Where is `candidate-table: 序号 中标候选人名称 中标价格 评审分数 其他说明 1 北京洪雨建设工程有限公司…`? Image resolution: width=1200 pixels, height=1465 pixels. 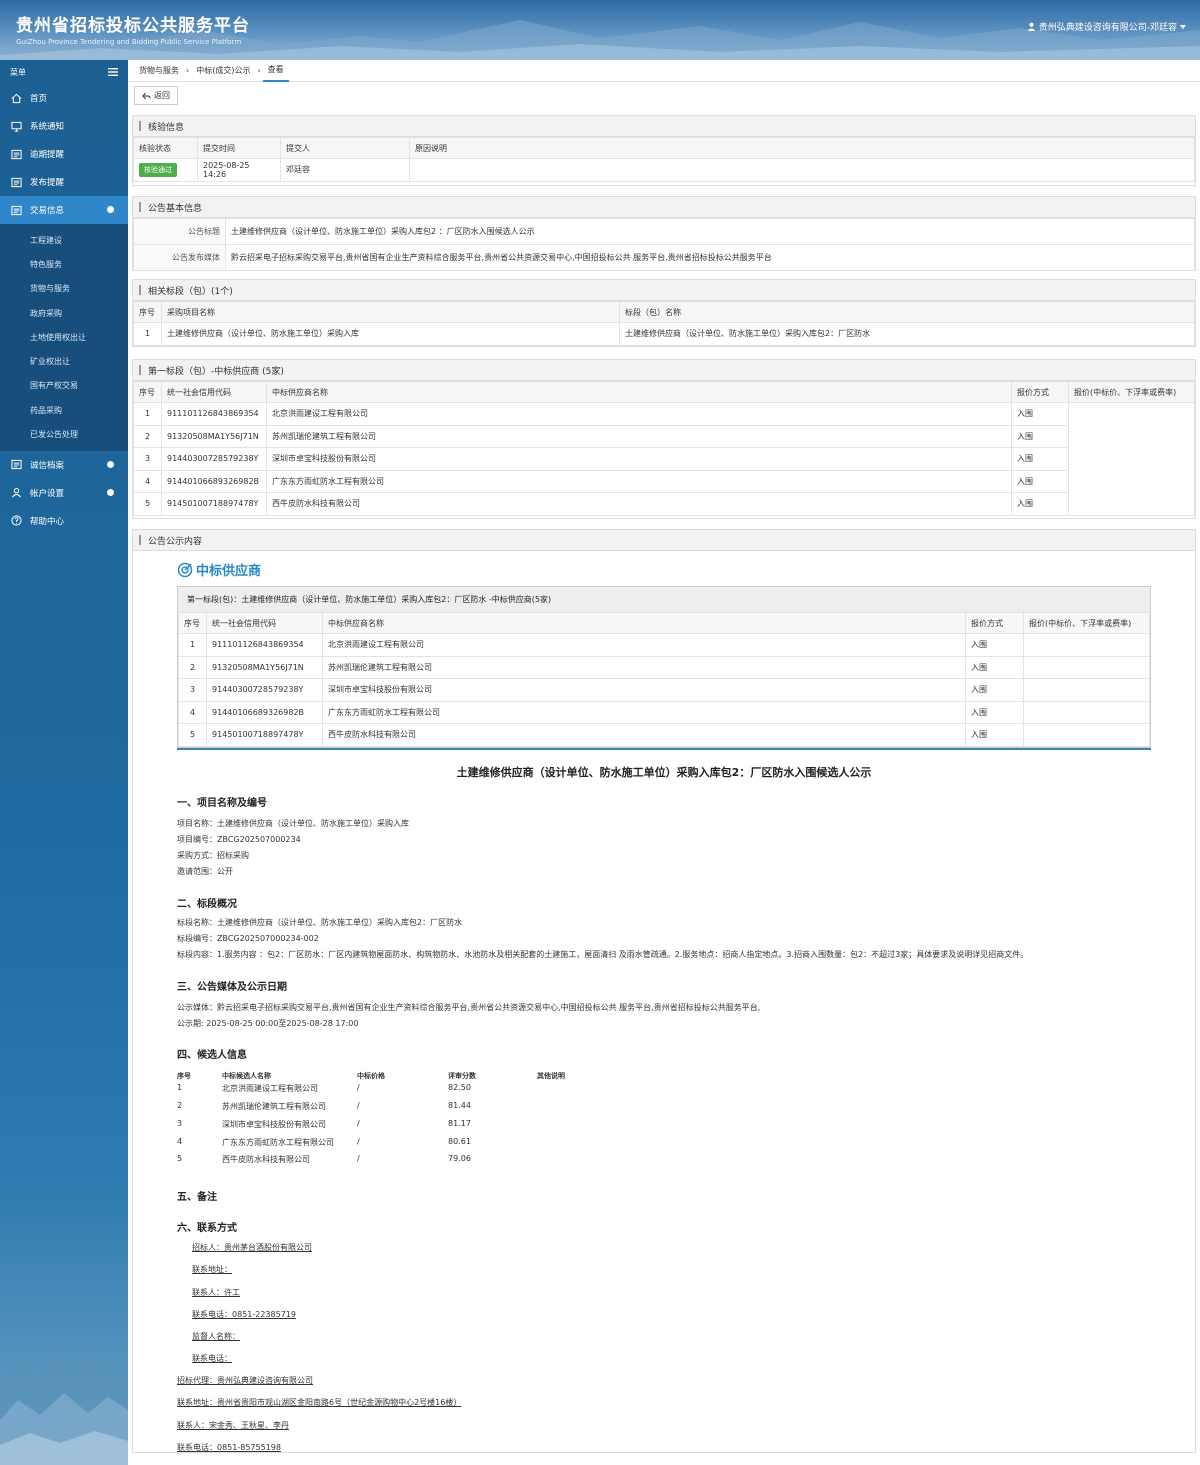
candidate-table: 序号 中标候选人名称 中标价格 评审分数 其他说明 1 北京洪雨建设工程有限公司… is located at coordinates (664, 1121).